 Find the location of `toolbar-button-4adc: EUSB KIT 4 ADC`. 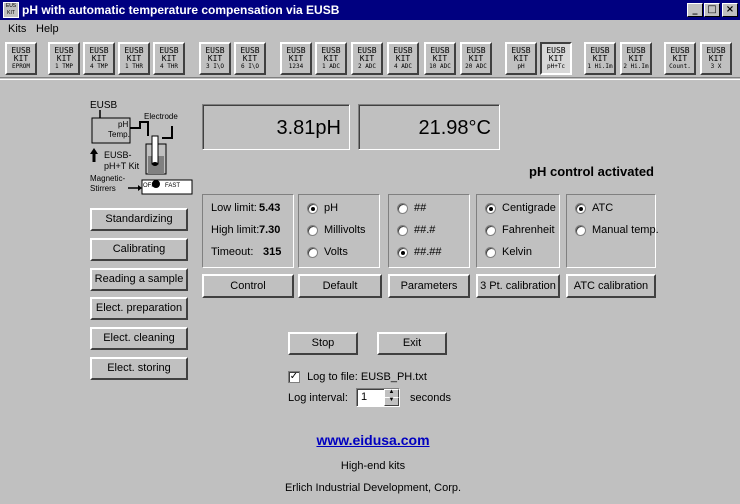

toolbar-button-4adc: EUSB KIT 4 ADC is located at coordinates (403, 58).